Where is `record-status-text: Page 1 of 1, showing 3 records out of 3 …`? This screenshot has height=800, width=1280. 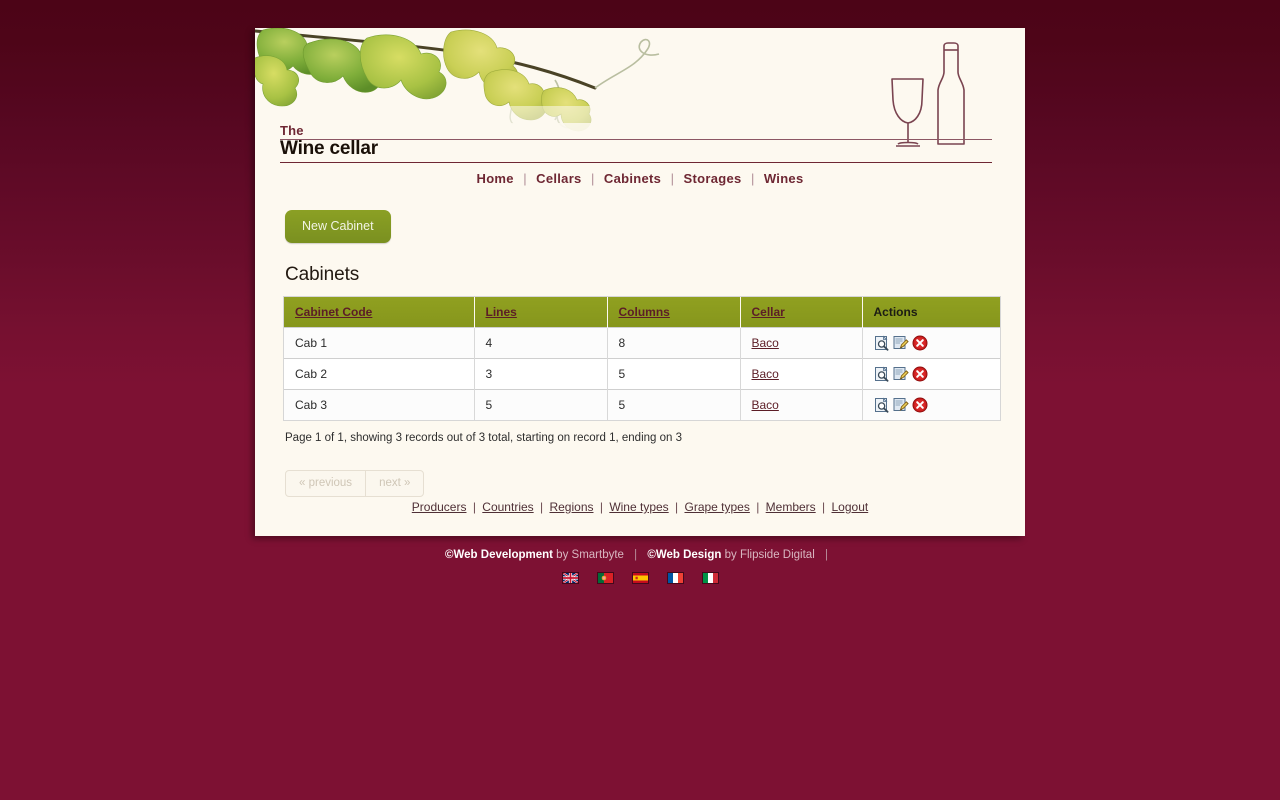 record-status-text: Page 1 of 1, showing 3 records out of 3 … is located at coordinates (484, 438).